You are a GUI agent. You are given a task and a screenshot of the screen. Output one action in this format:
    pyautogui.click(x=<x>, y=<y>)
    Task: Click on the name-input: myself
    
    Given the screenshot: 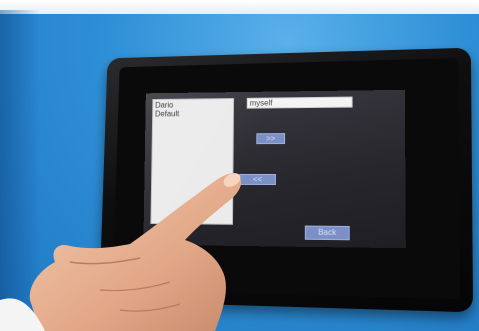 What is the action you would take?
    pyautogui.click(x=299, y=102)
    